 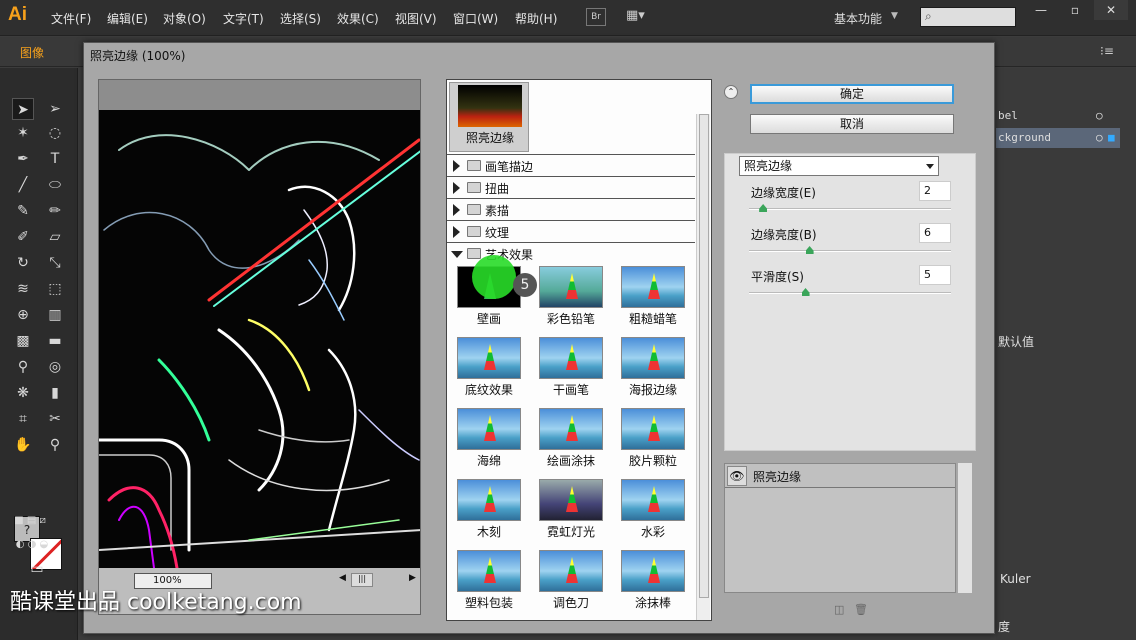 I want to click on gradient-tool-icon: ▬, so click(x=55, y=341).